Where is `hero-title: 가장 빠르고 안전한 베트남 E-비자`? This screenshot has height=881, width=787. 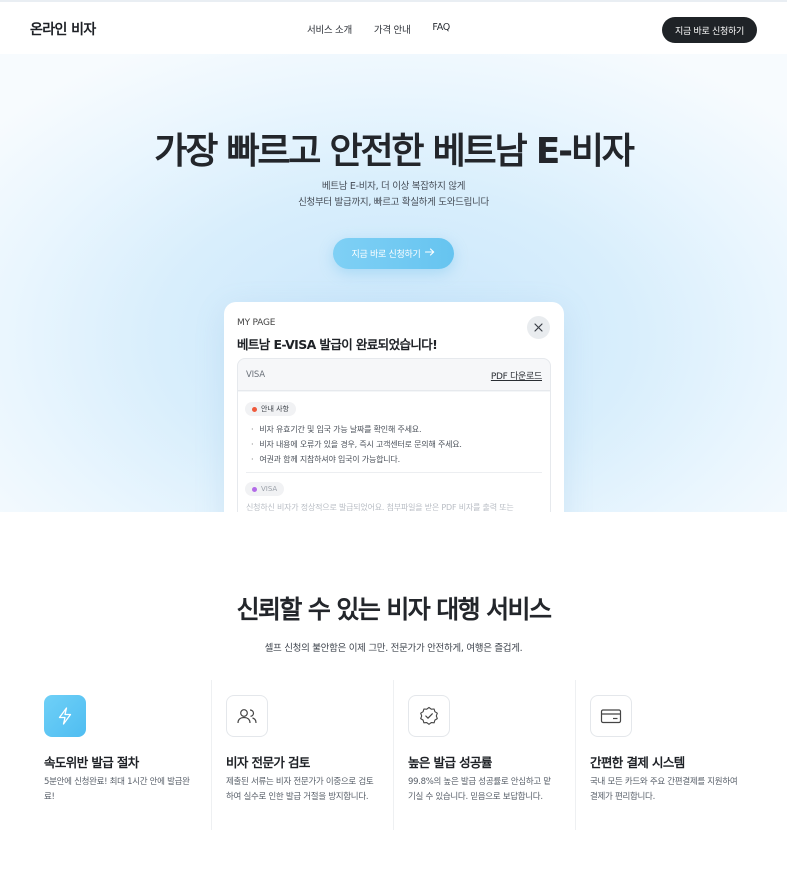 hero-title: 가장 빠르고 안전한 베트남 E-비자 is located at coordinates (394, 151).